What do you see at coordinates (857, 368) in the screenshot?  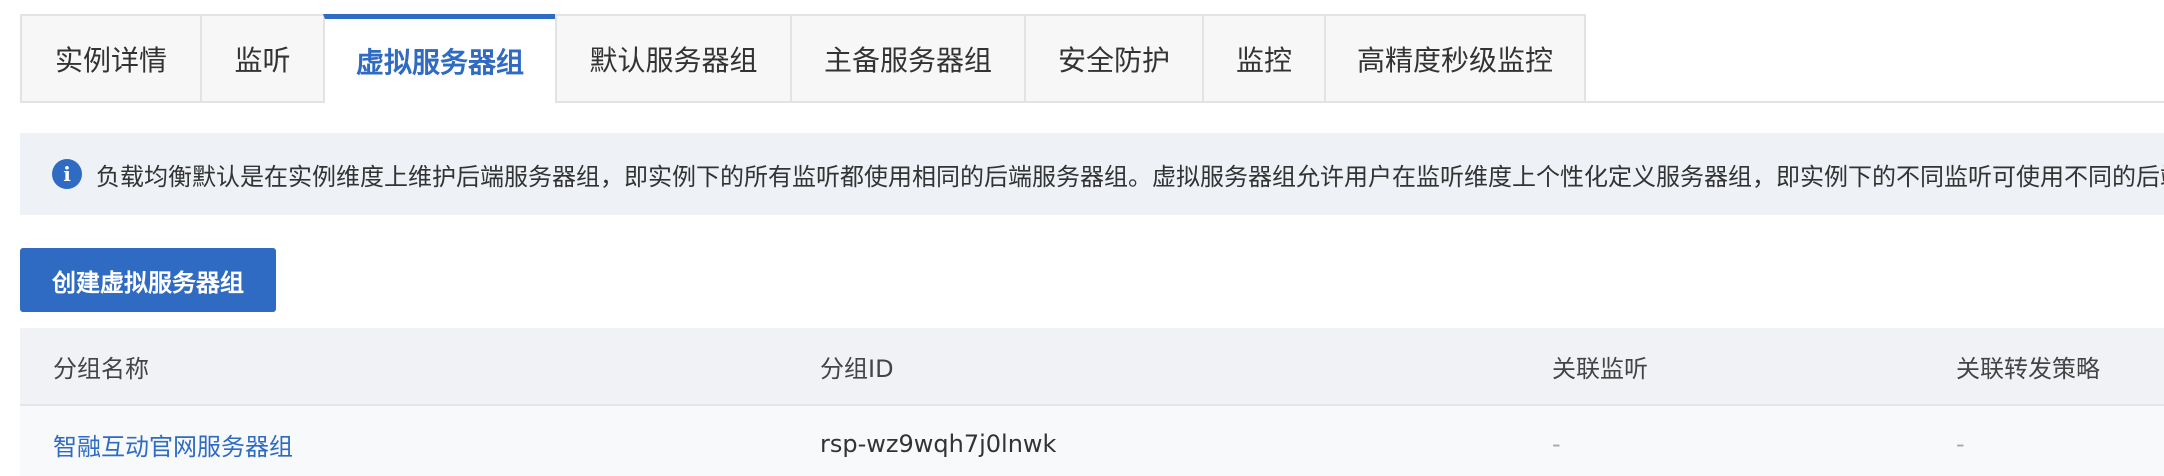 I see `header-group-id: 分组ID` at bounding box center [857, 368].